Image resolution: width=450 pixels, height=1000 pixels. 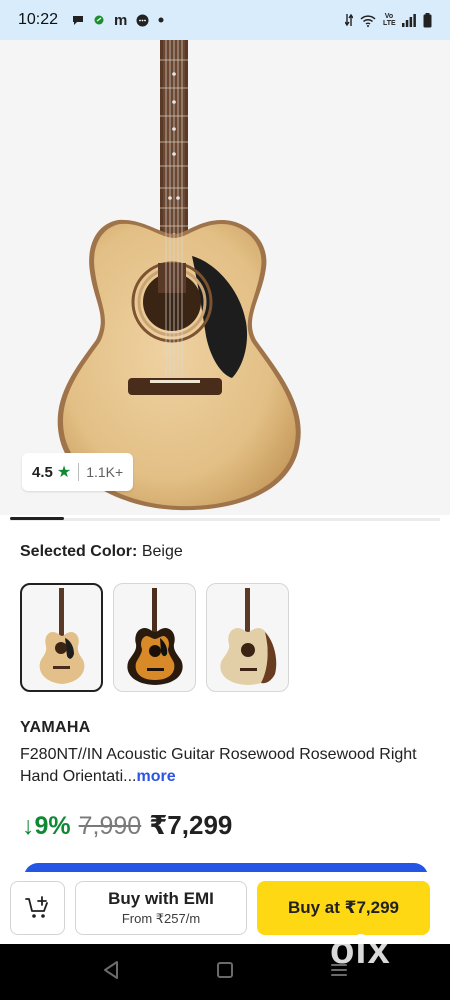 What do you see at coordinates (368, 20) in the screenshot?
I see `wifi-icon` at bounding box center [368, 20].